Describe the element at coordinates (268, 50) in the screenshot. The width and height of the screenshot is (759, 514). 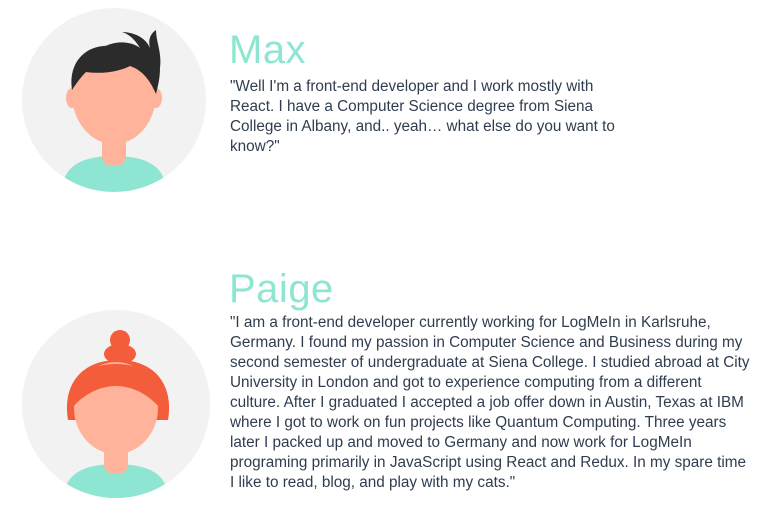
I see `profile-name: Max` at that location.